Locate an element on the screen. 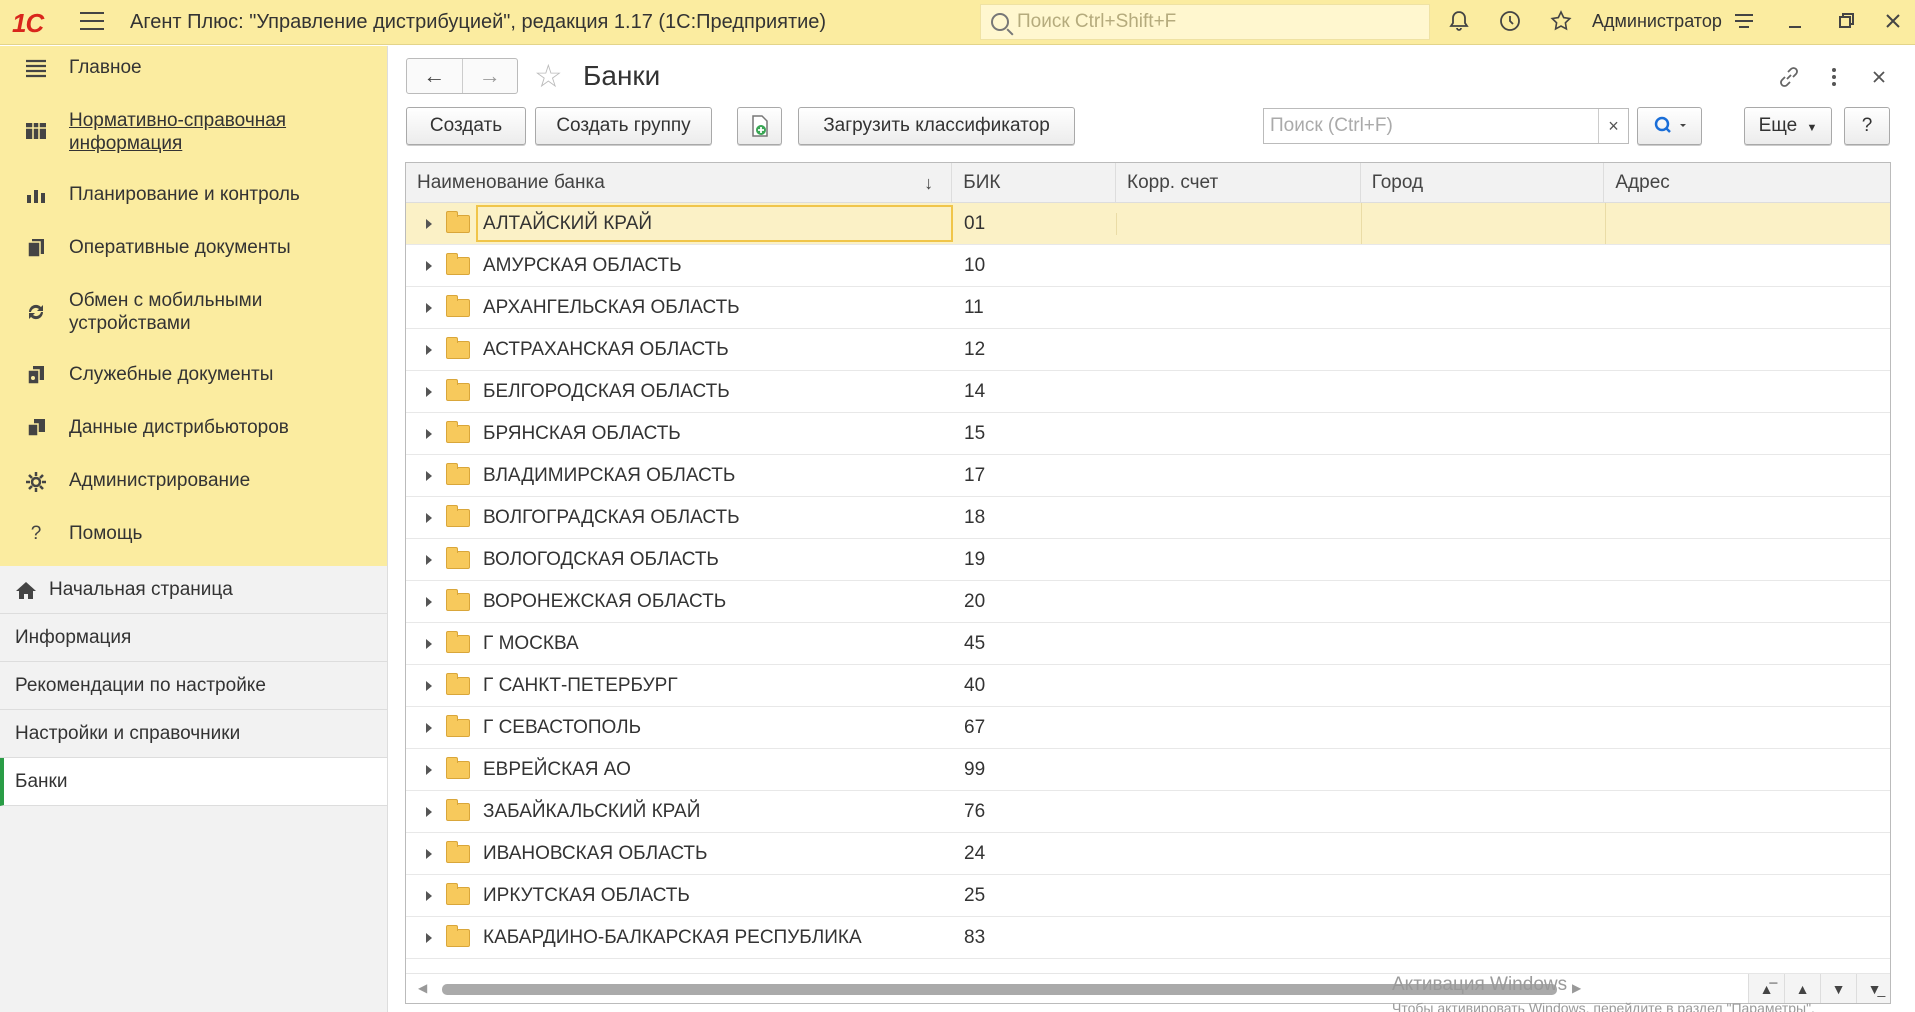 The image size is (1915, 1012). column-header-corr-account: Корр. счет is located at coordinates (1238, 182).